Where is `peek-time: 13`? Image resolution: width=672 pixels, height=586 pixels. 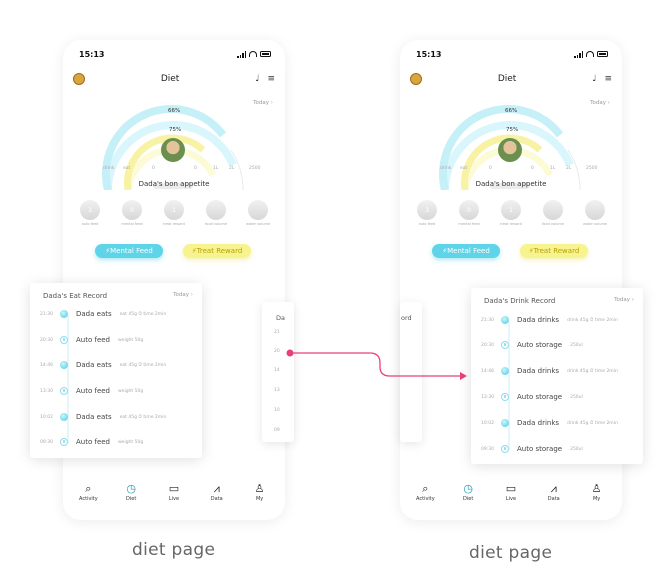
peek-time: 13 is located at coordinates (277, 390).